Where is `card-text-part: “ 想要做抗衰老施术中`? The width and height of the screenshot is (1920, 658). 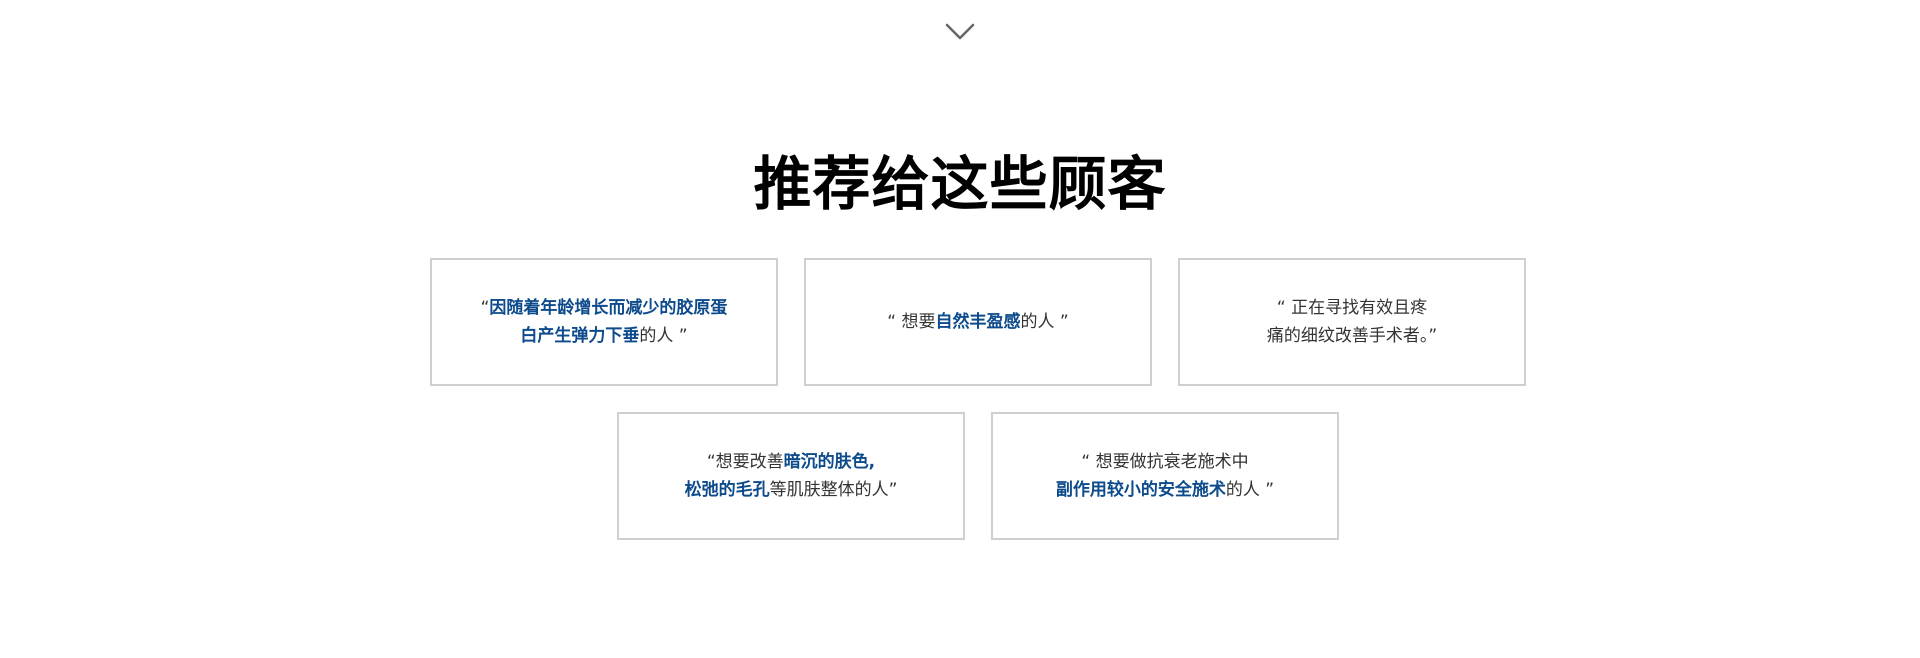 card-text-part: “ 想要做抗衰老施术中 is located at coordinates (1165, 462).